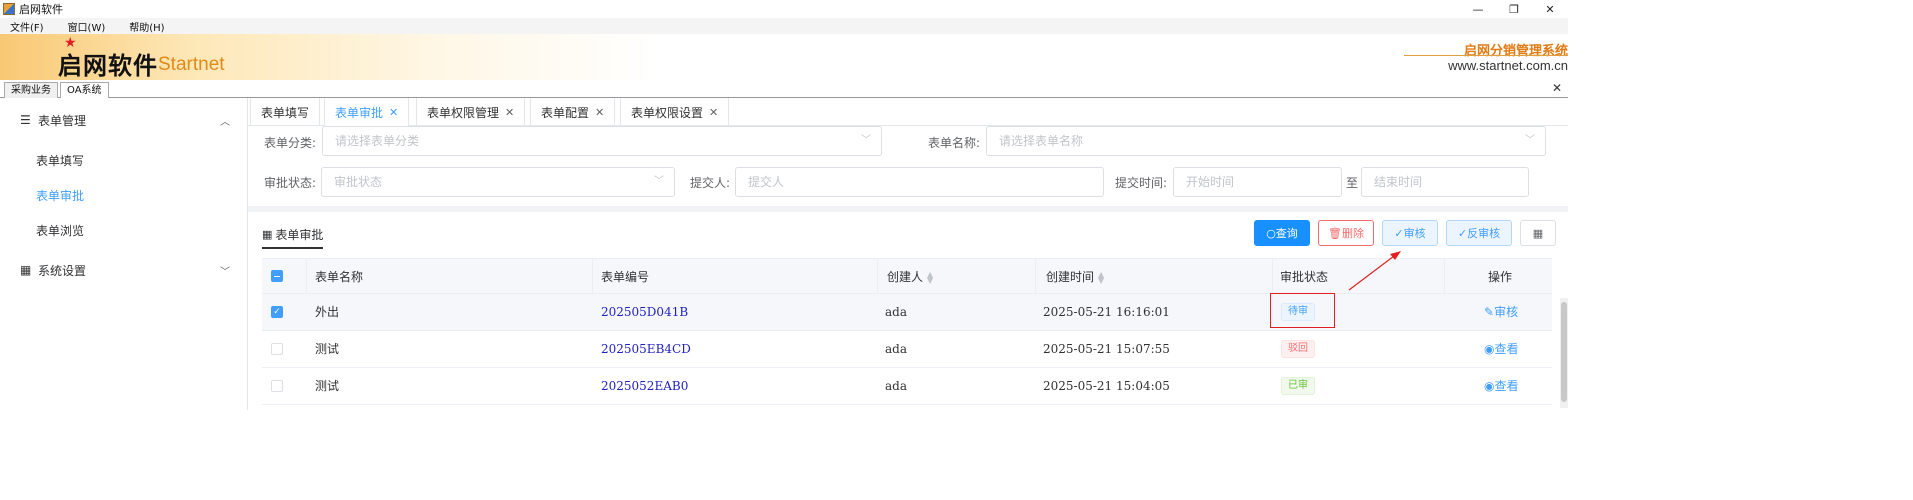 Image resolution: width=1913 pixels, height=500 pixels. What do you see at coordinates (27, 26) in the screenshot?
I see `menu-file: 文件(F)` at bounding box center [27, 26].